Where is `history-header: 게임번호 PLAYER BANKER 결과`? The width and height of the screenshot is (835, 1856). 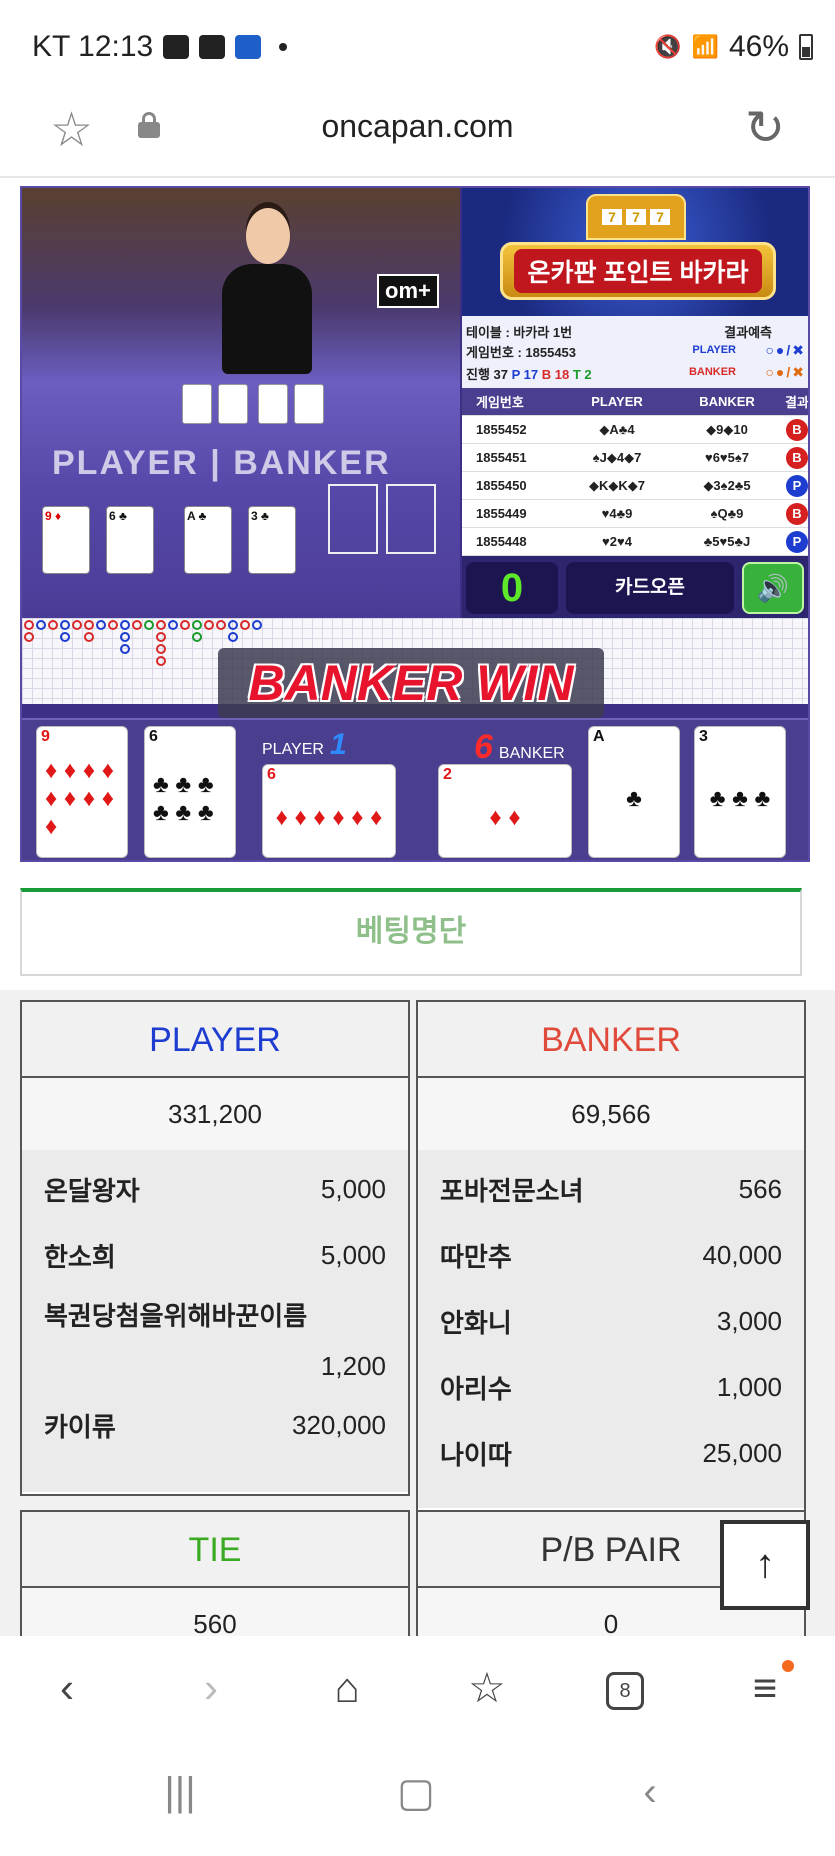
history-header: 게임번호 PLAYER BANKER 결과 is located at coordinates (635, 402).